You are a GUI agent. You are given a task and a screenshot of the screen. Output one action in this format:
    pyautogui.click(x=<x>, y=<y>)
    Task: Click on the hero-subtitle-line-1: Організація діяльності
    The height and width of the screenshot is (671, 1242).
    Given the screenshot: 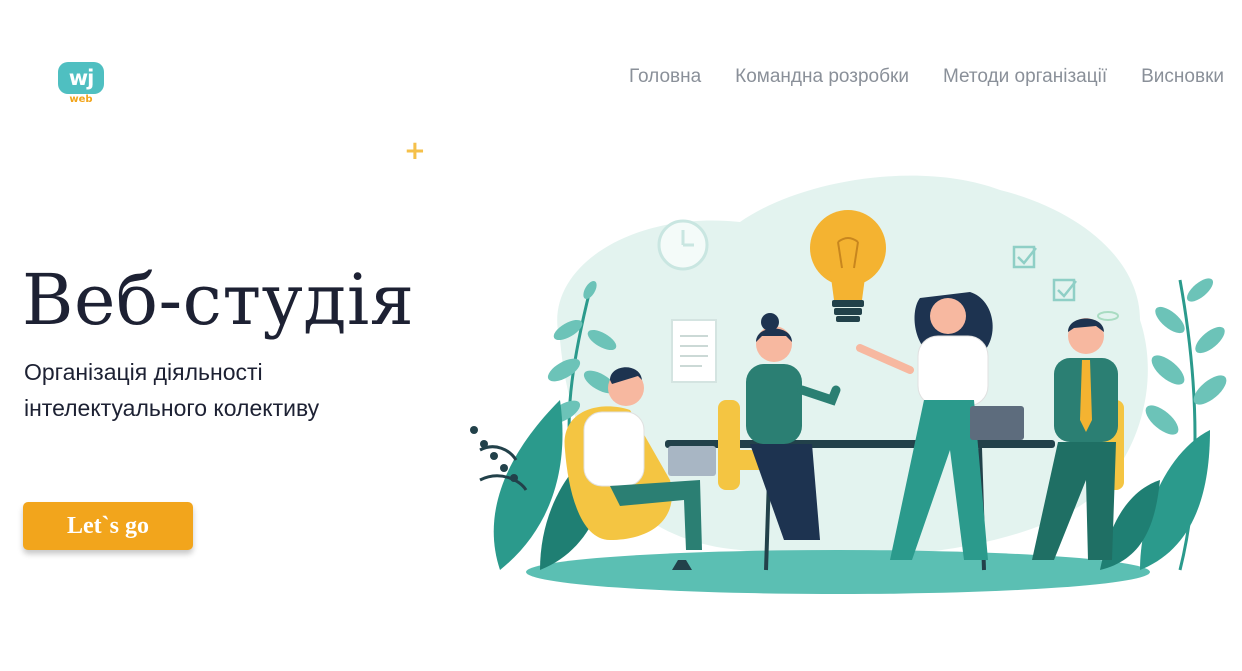 What is the action you would take?
    pyautogui.click(x=143, y=372)
    